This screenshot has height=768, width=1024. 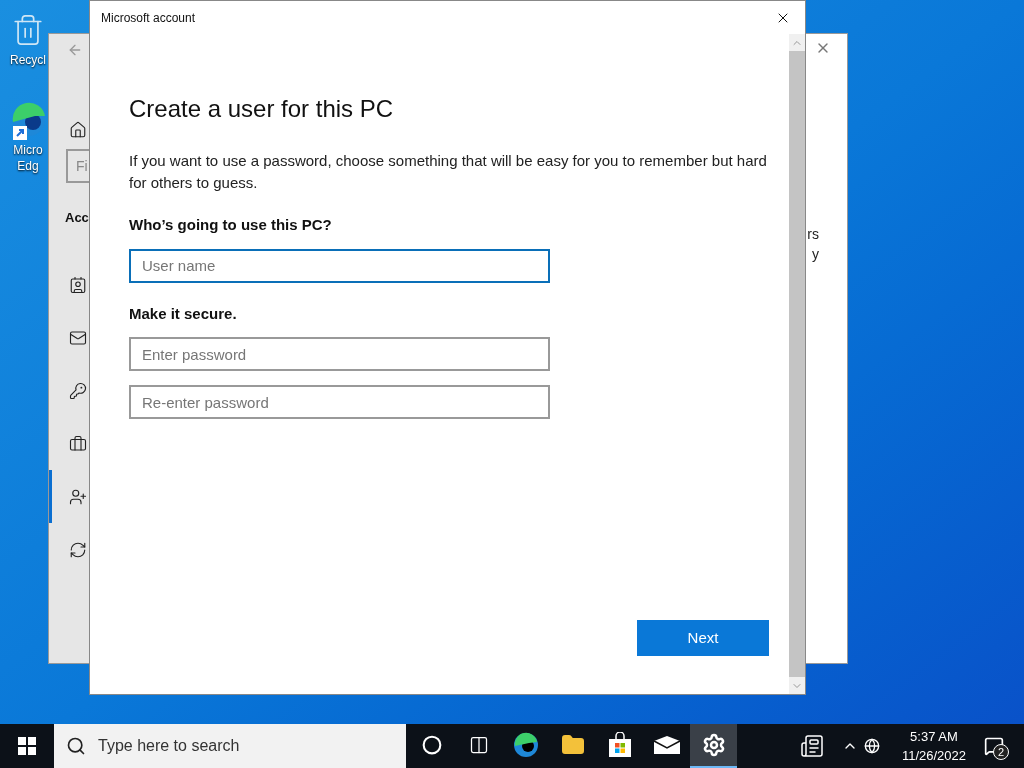 What do you see at coordinates (78, 443) in the screenshot?
I see `briefcase-icon` at bounding box center [78, 443].